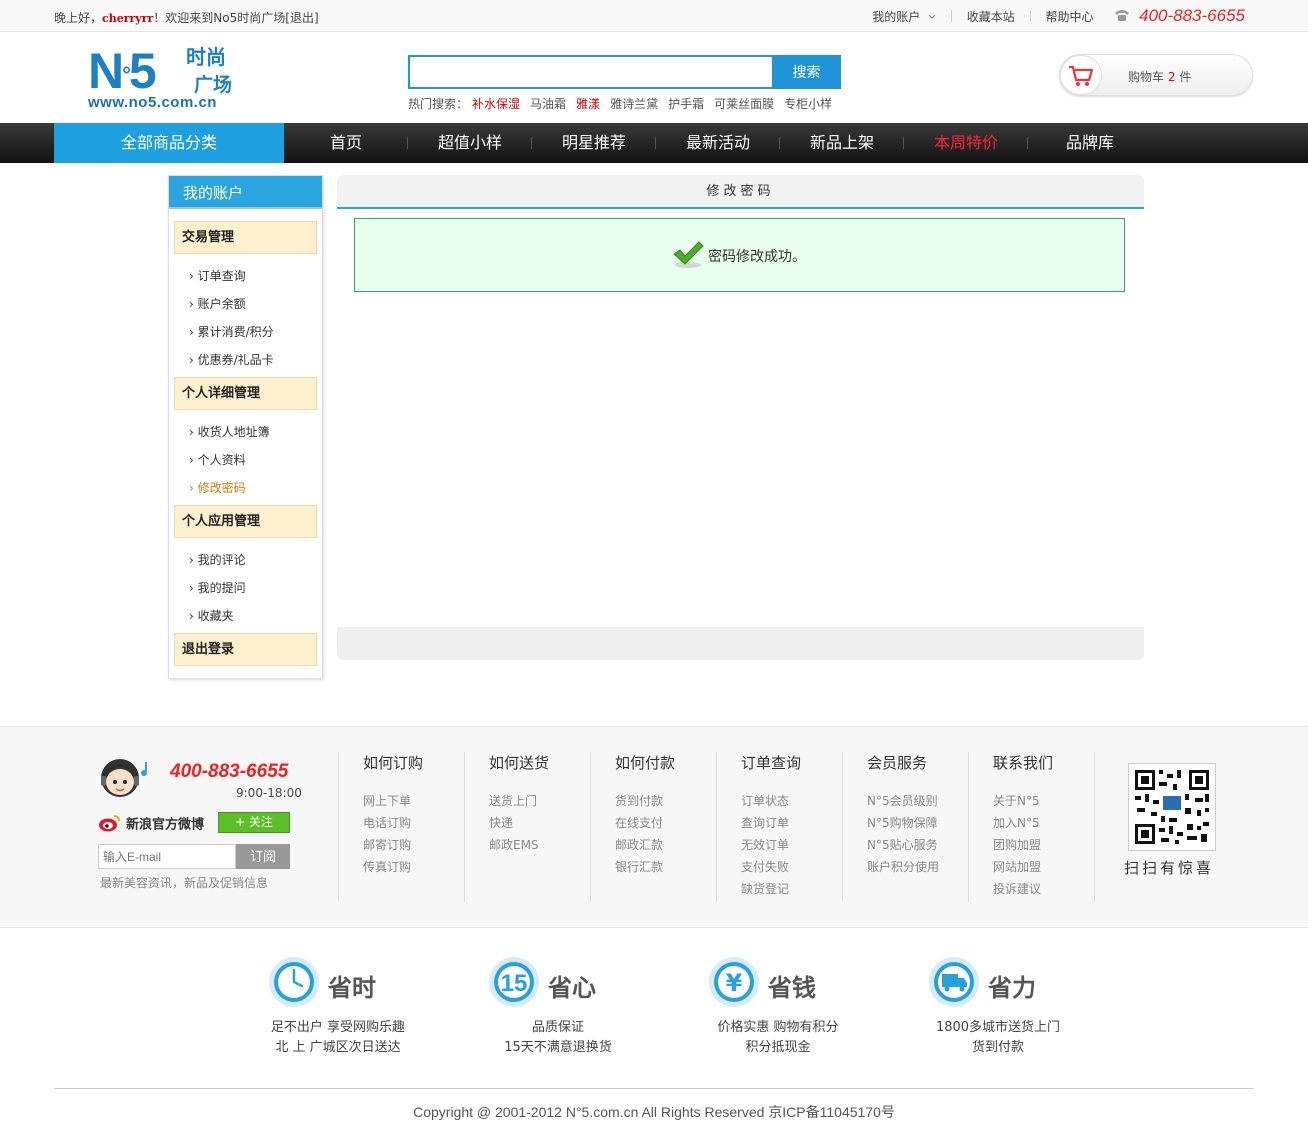  I want to click on promo-desc: 足不出户 享受网购乐趣北 上 广城区次日送达, so click(338, 1037).